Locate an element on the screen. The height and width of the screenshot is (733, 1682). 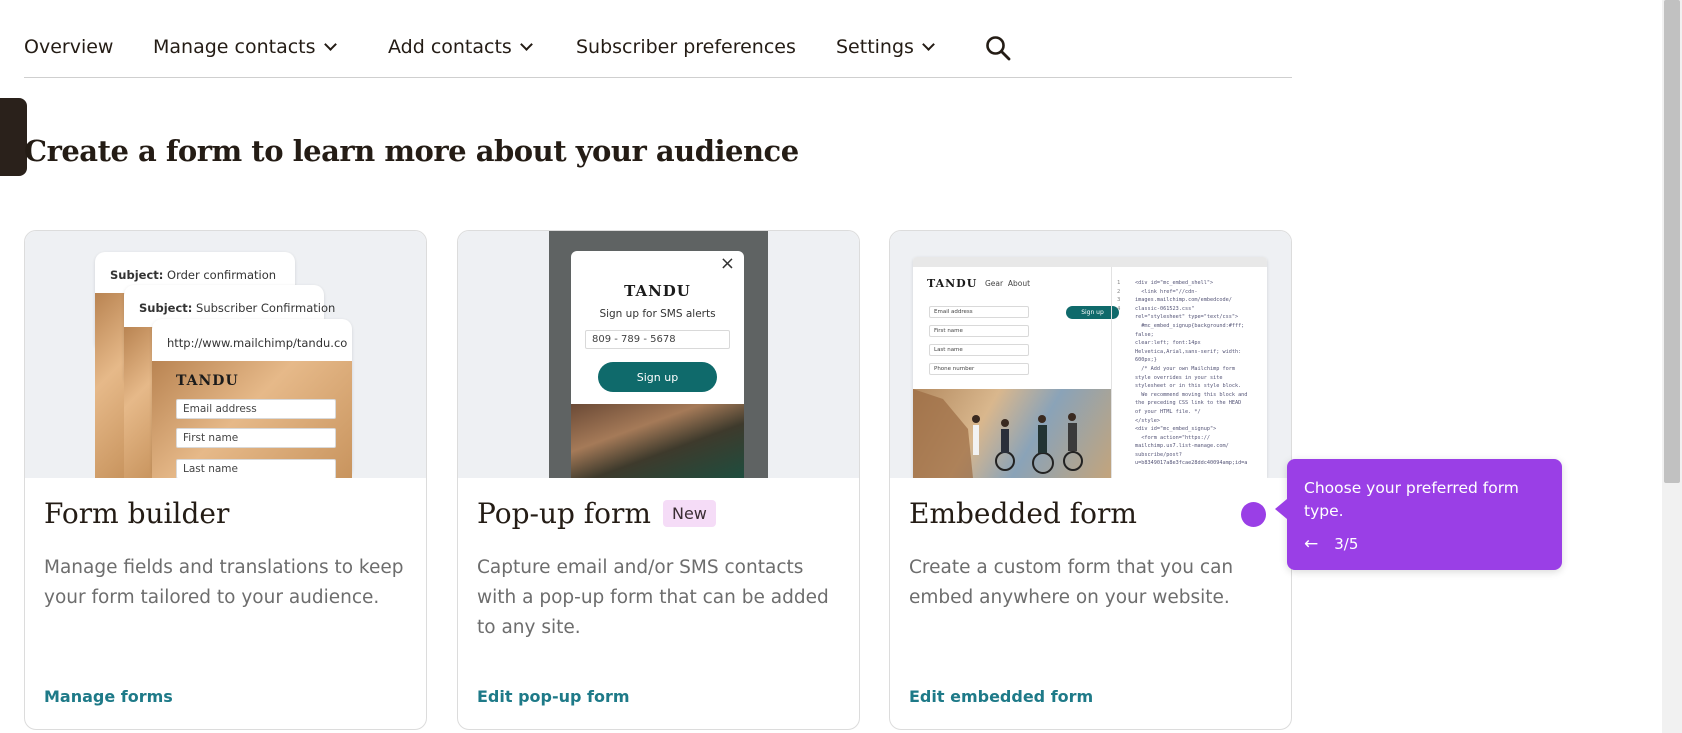
close-icon: × is located at coordinates (727, 263).